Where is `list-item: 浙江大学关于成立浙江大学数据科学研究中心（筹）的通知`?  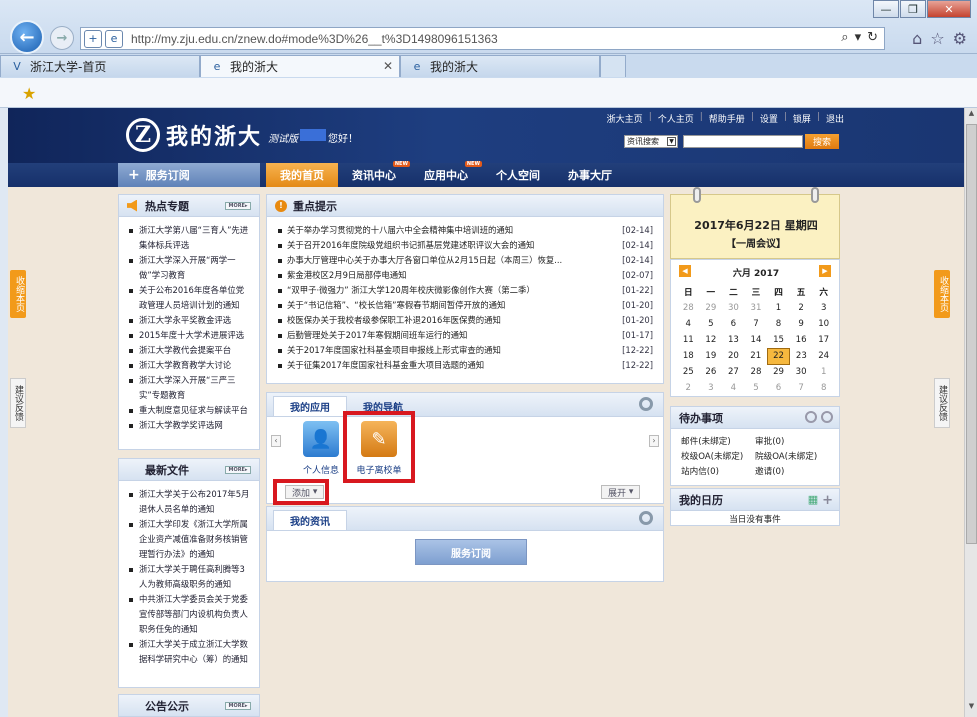 list-item: 浙江大学关于成立浙江大学数据科学研究中心（筹）的通知 is located at coordinates (189, 652).